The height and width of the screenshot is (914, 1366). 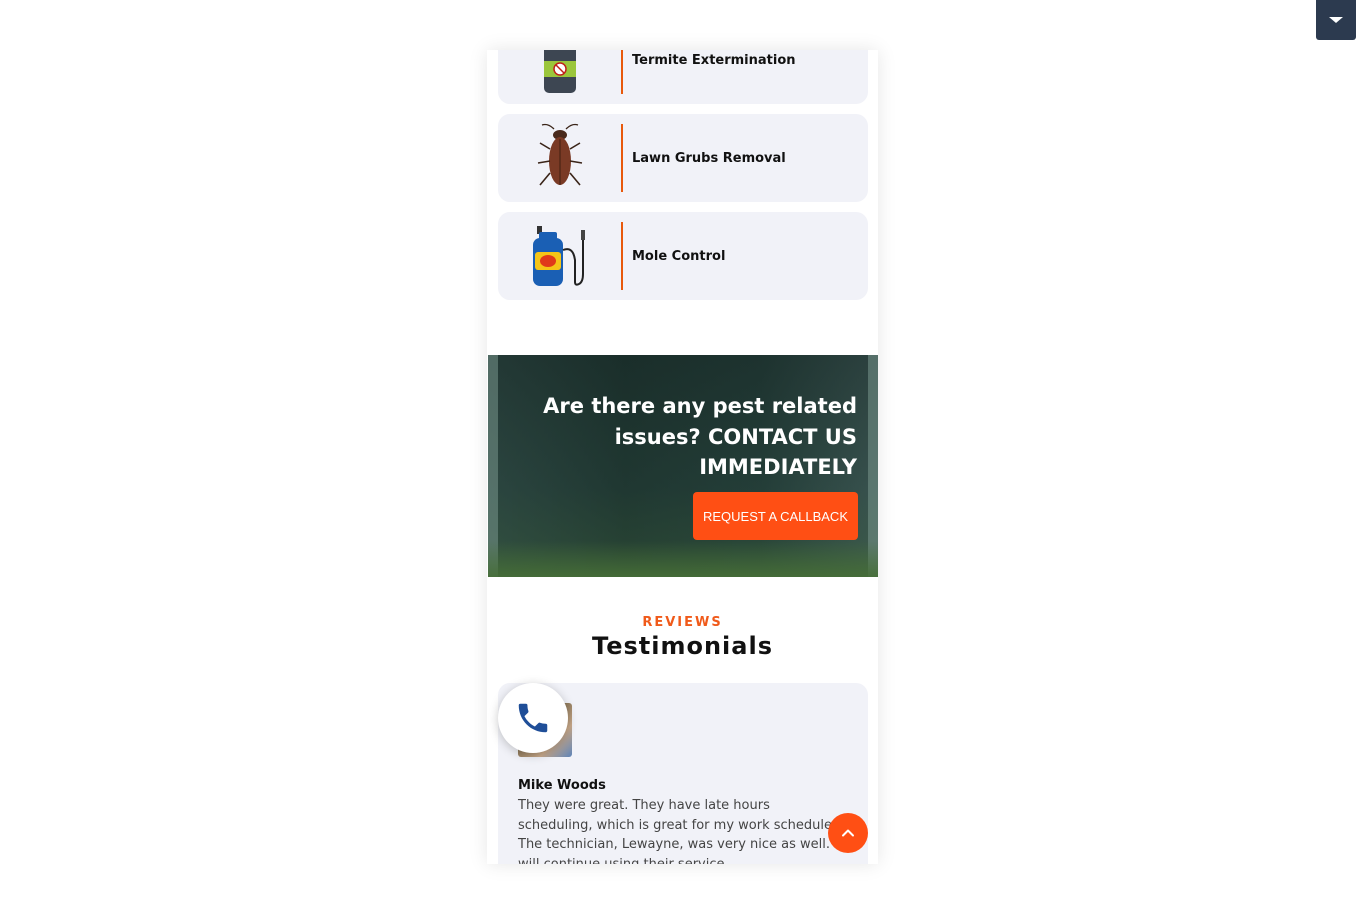 What do you see at coordinates (714, 60) in the screenshot?
I see `service-label: Termite Extermination` at bounding box center [714, 60].